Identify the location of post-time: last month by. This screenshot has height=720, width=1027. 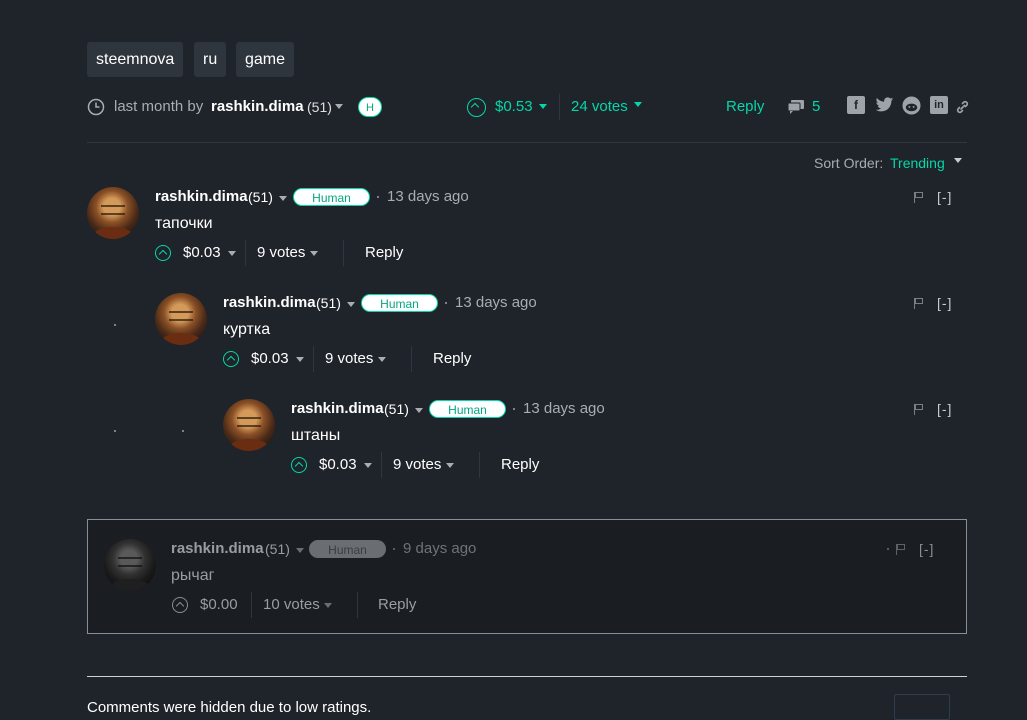
(159, 106).